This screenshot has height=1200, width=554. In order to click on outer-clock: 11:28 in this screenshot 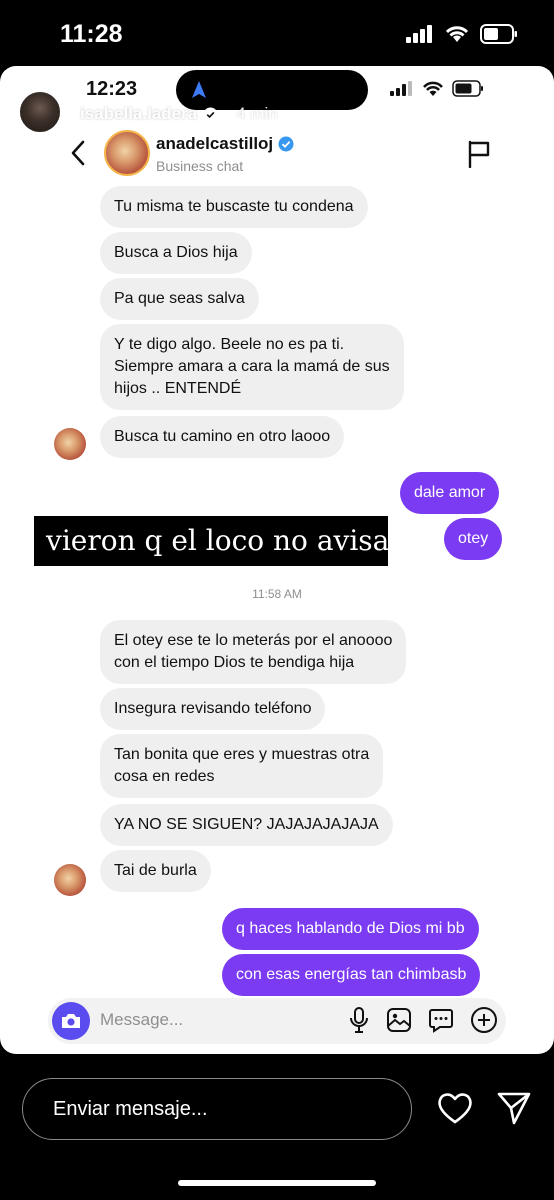, I will do `click(91, 34)`.